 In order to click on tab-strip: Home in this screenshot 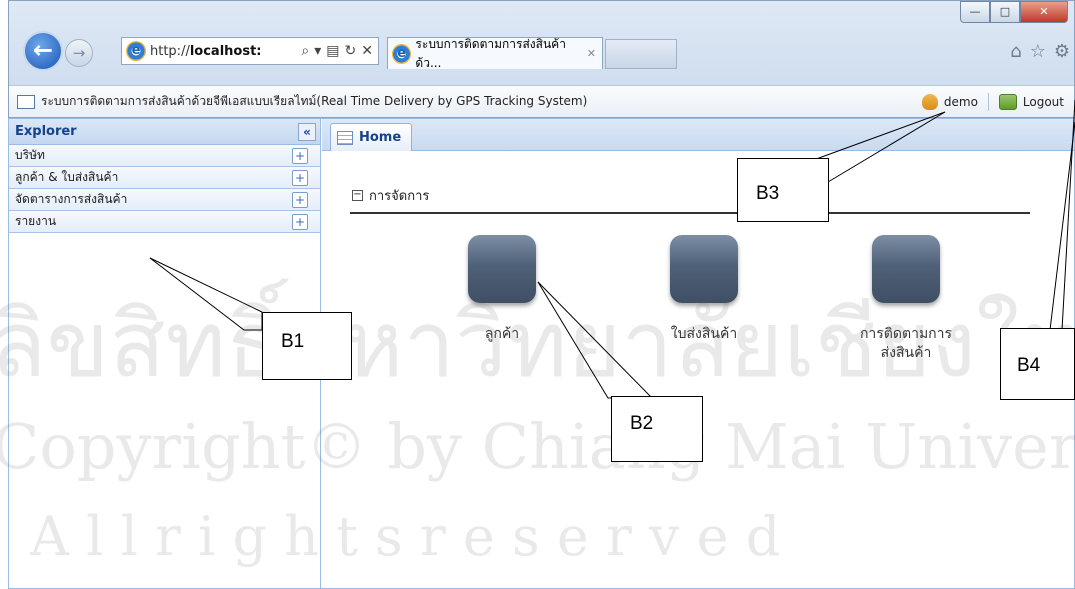, I will do `click(698, 135)`.